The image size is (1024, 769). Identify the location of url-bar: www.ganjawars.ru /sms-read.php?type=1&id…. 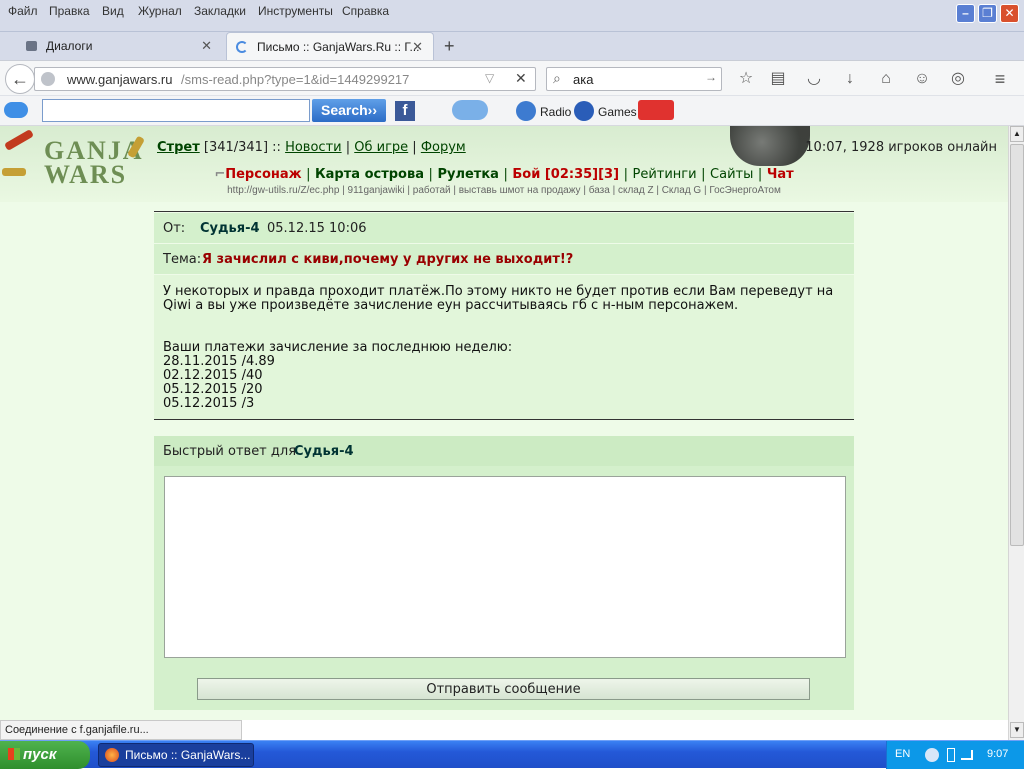
(285, 79).